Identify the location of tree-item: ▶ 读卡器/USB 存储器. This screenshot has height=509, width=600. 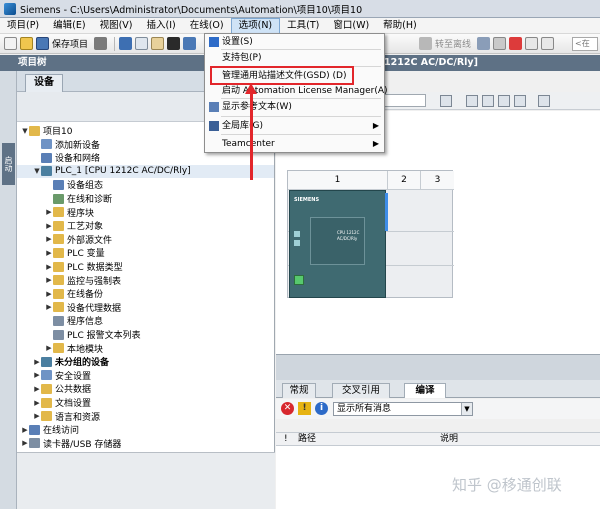
(145, 443).